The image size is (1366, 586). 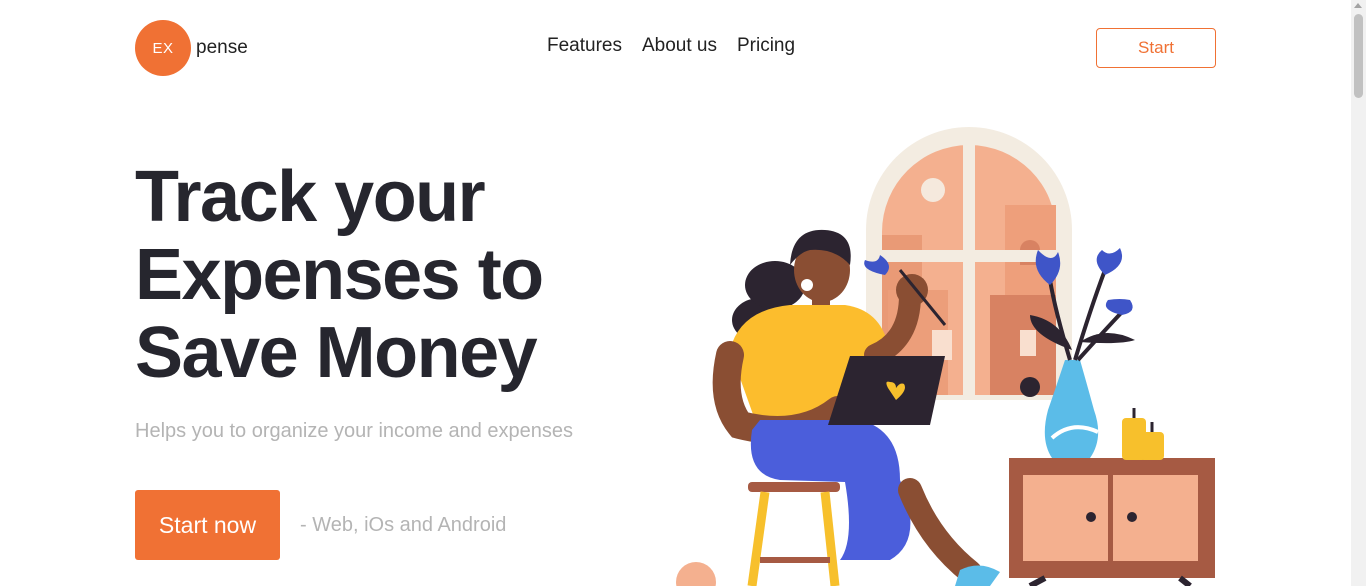 I want to click on hero-title-line-2: Expenses to, so click(x=339, y=275).